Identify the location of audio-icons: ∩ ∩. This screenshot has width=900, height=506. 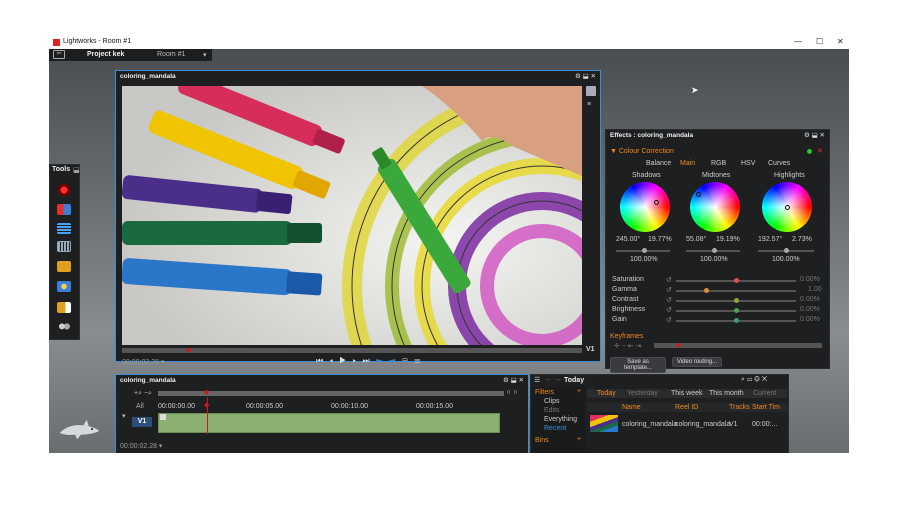
(512, 392).